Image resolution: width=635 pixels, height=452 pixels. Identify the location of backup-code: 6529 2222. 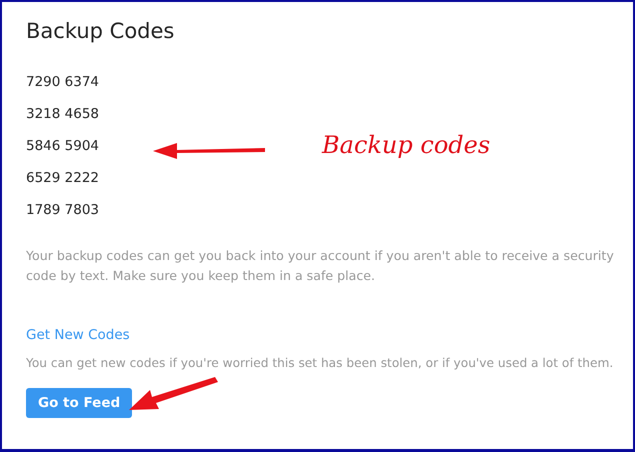
(63, 178).